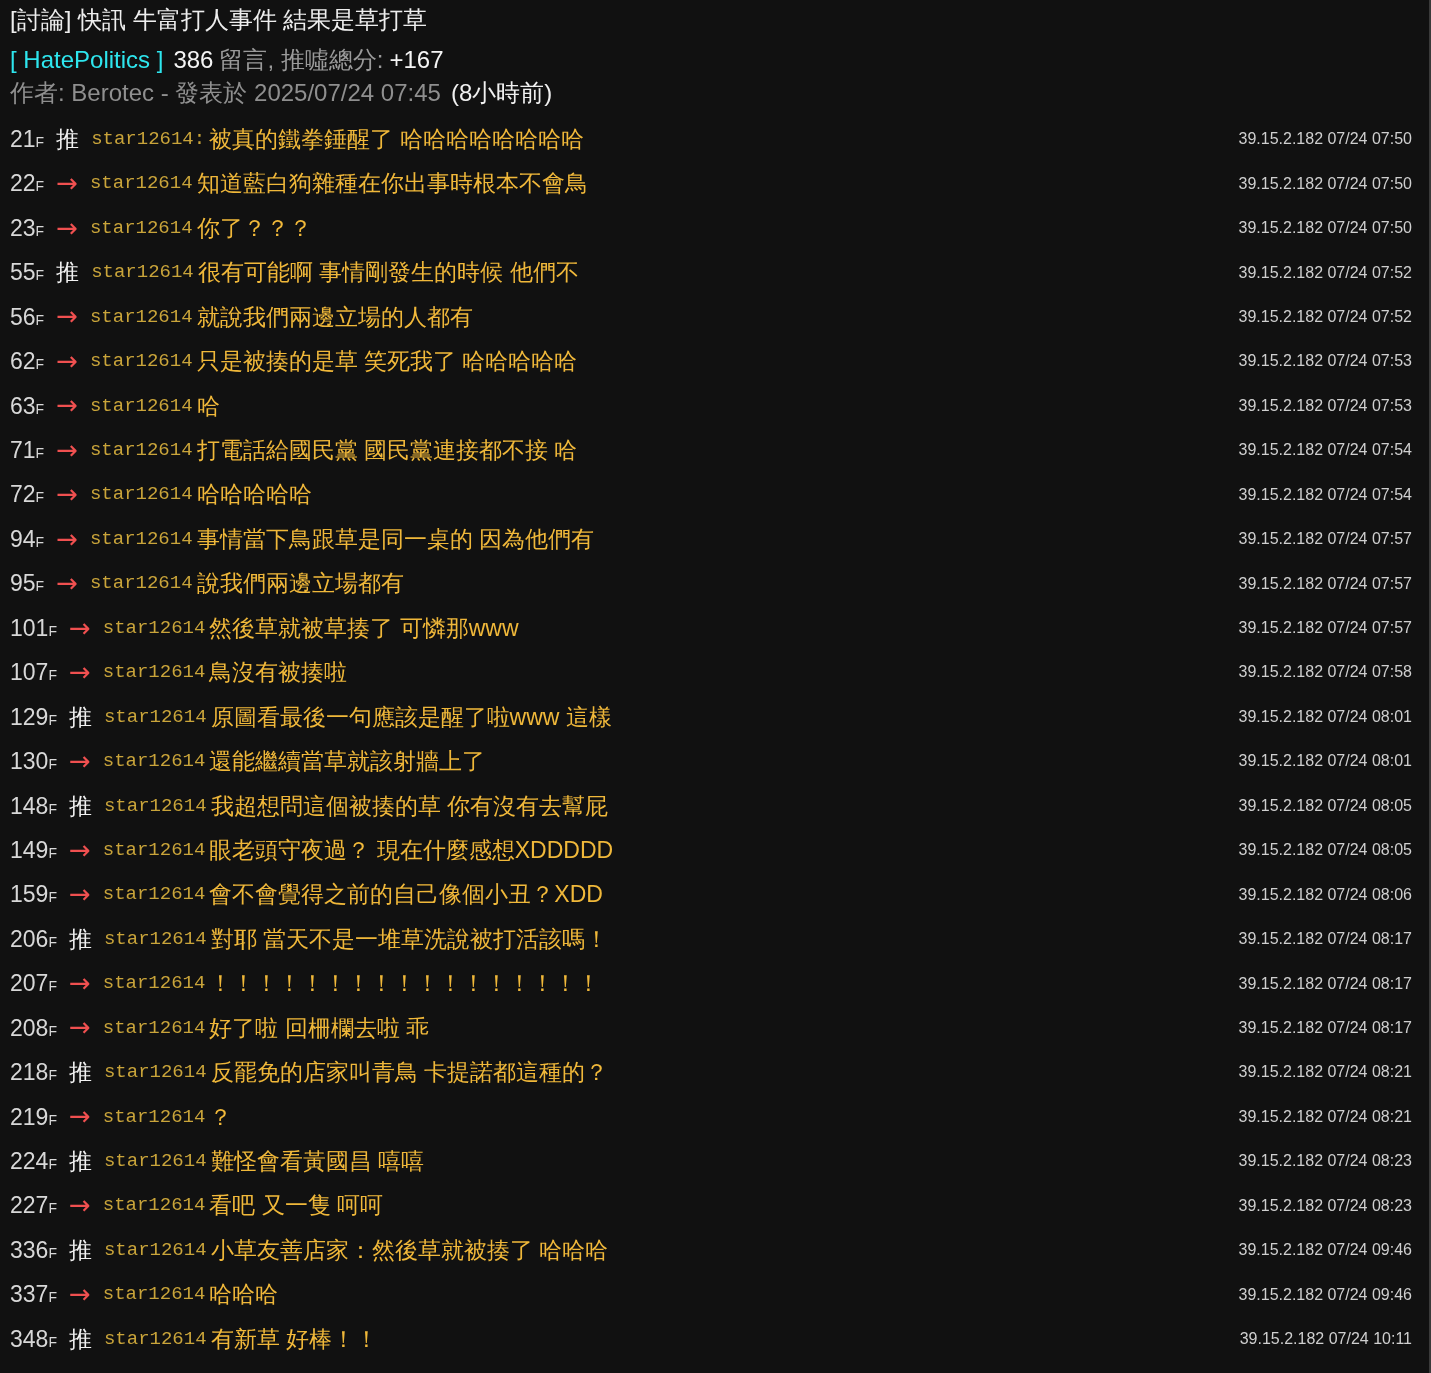 This screenshot has height=1373, width=1431. I want to click on floor-number: 130F, so click(33, 762).